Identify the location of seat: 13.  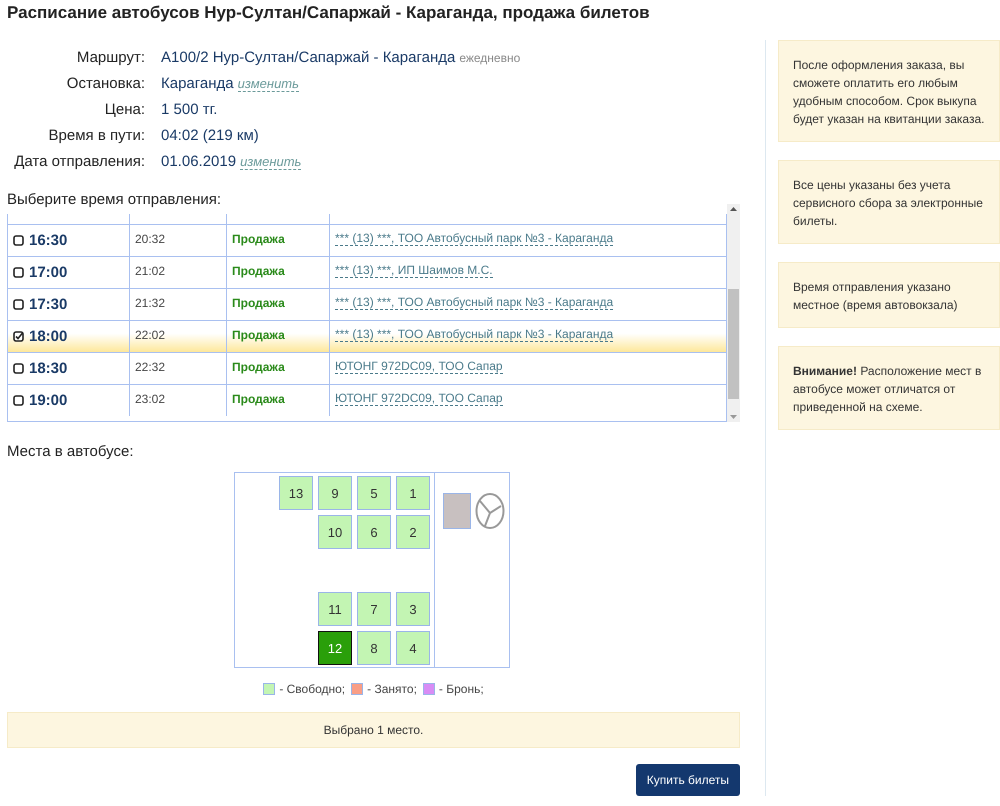
(296, 493).